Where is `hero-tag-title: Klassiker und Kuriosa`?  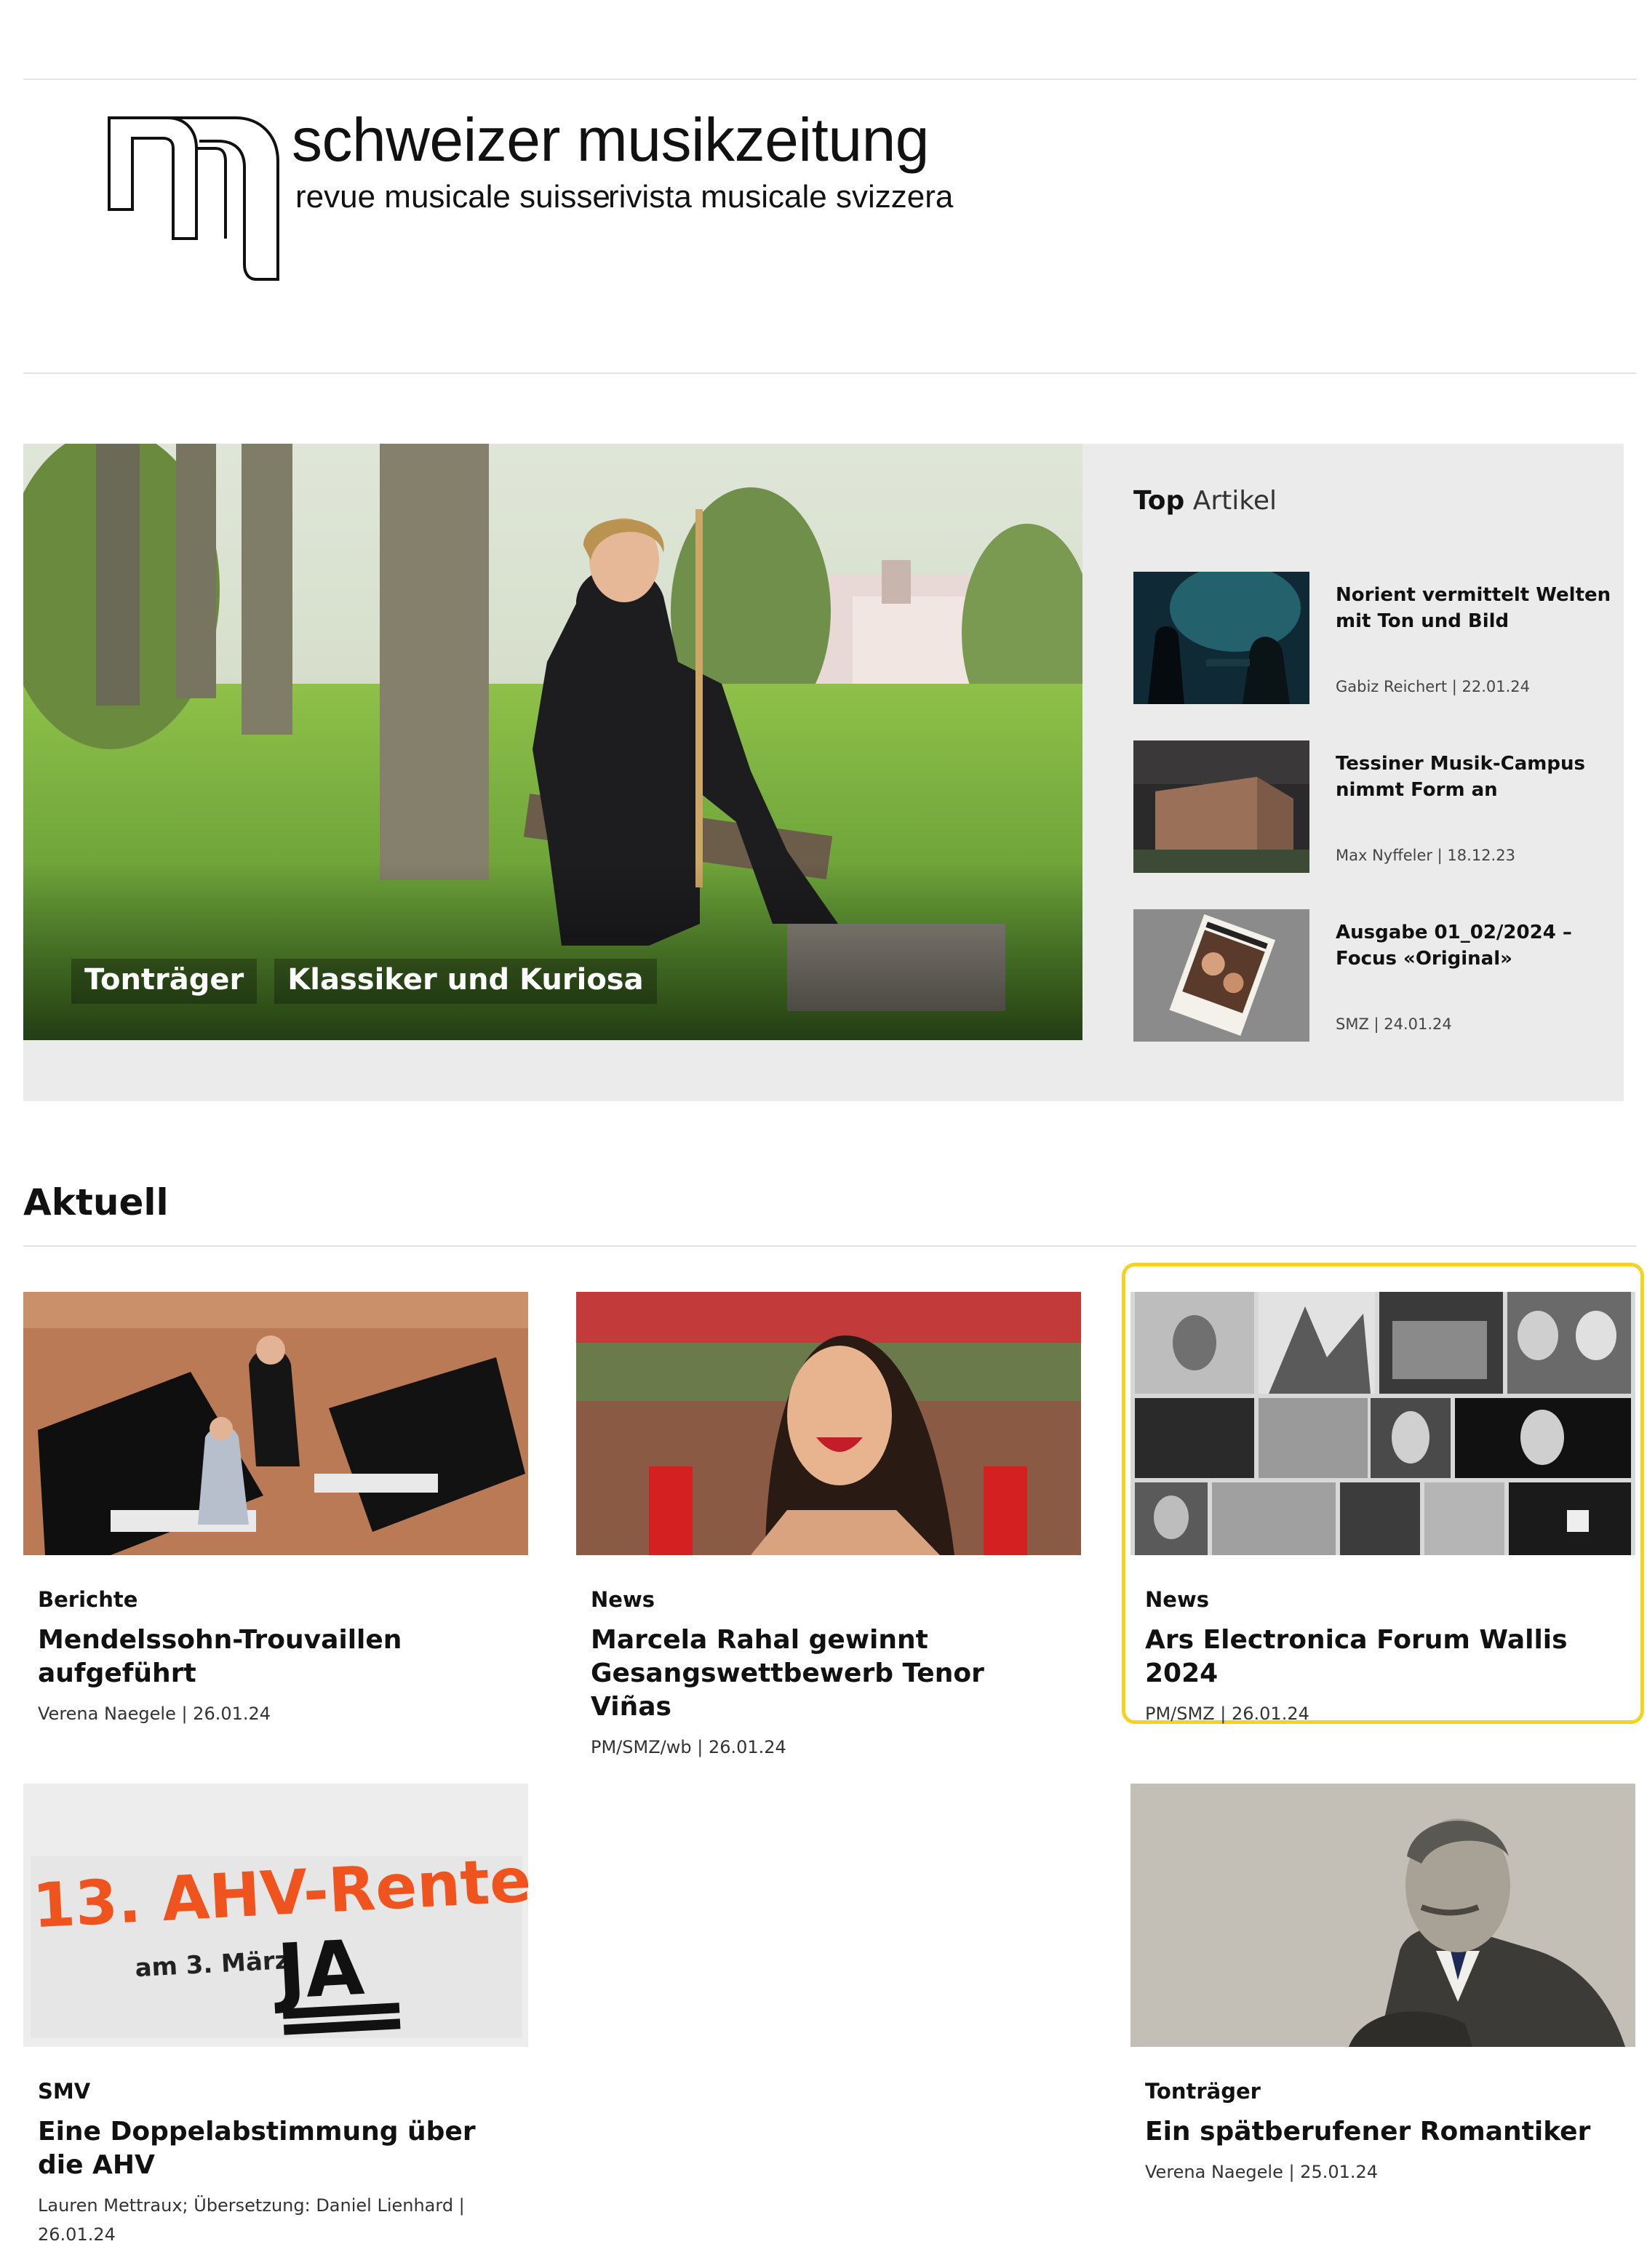
hero-tag-title: Klassiker und Kuriosa is located at coordinates (465, 981).